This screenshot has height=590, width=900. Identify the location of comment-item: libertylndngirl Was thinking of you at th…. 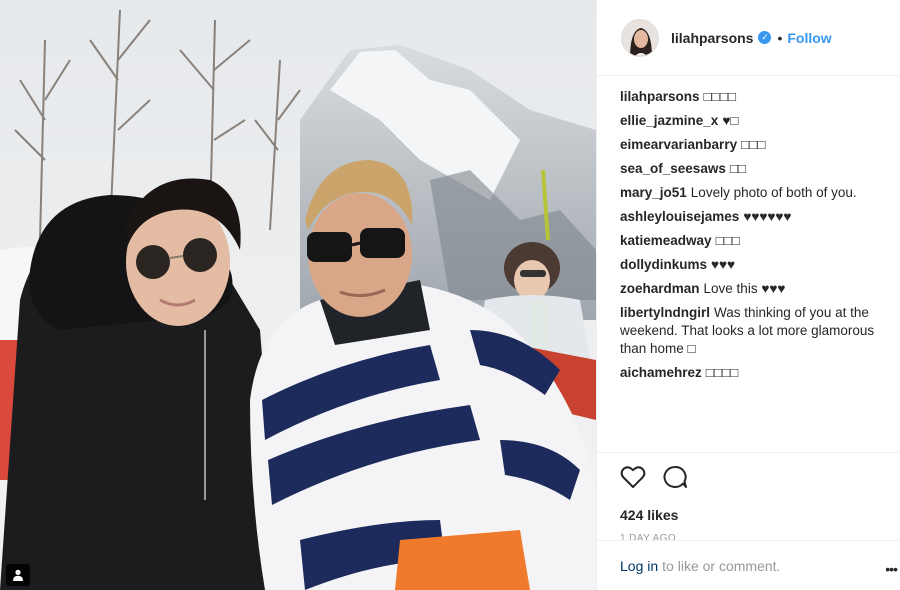
(750, 331).